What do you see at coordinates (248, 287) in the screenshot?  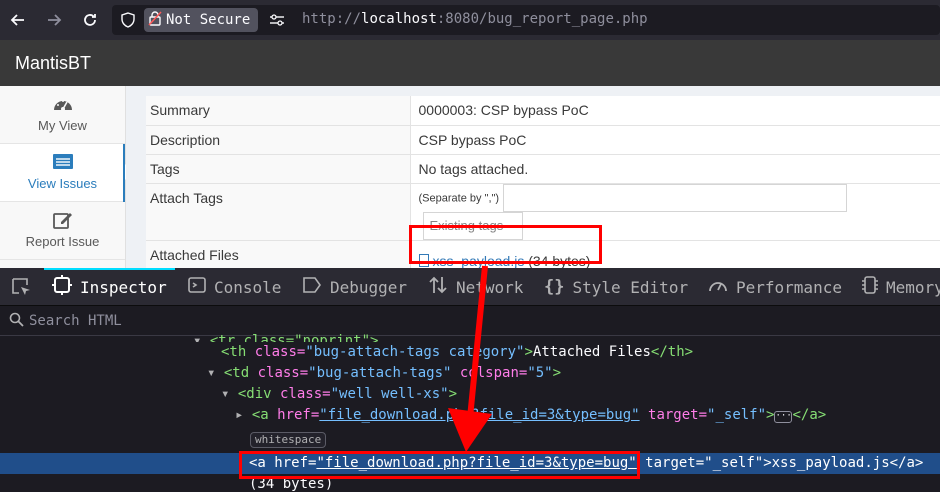 I see `tab-label: Console` at bounding box center [248, 287].